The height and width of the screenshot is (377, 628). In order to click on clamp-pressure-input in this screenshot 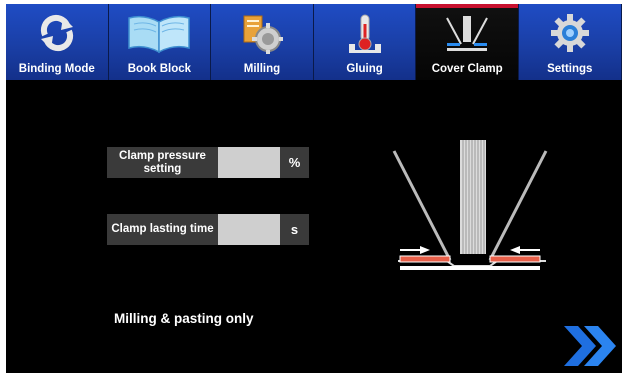, I will do `click(249, 162)`.